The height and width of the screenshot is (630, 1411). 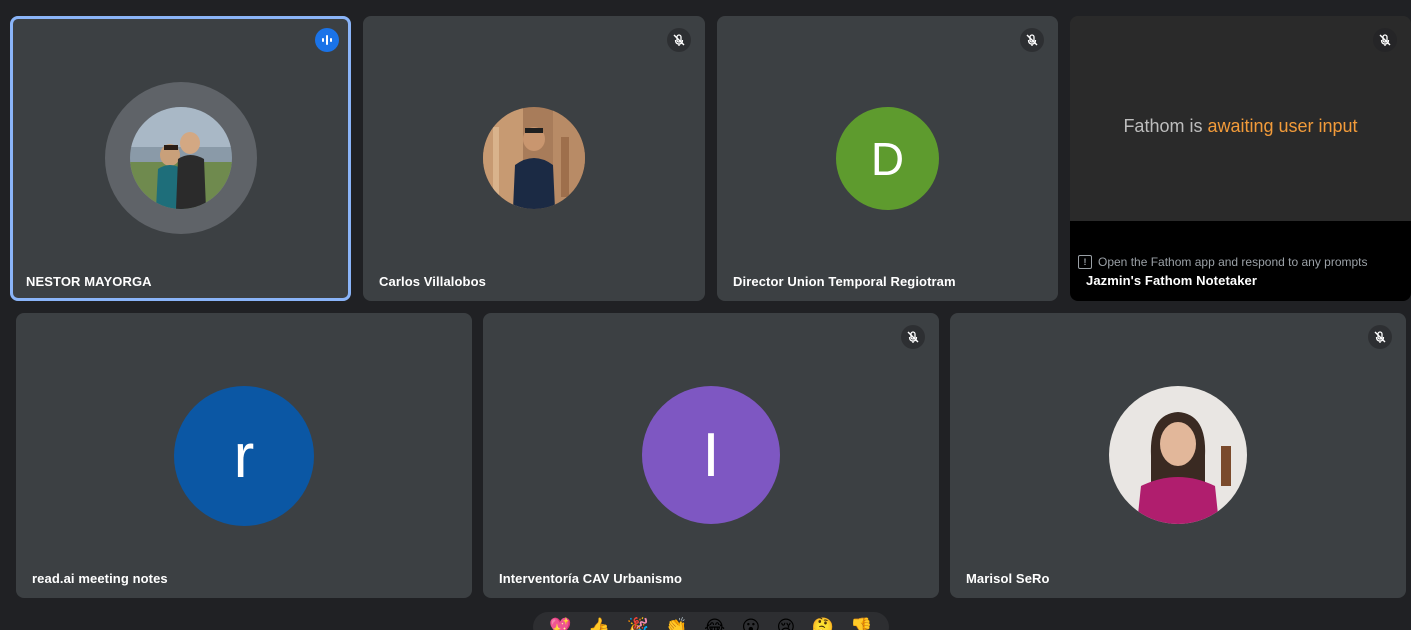 I want to click on participant-name: Interventoría CAV Urbanismo, so click(x=591, y=578).